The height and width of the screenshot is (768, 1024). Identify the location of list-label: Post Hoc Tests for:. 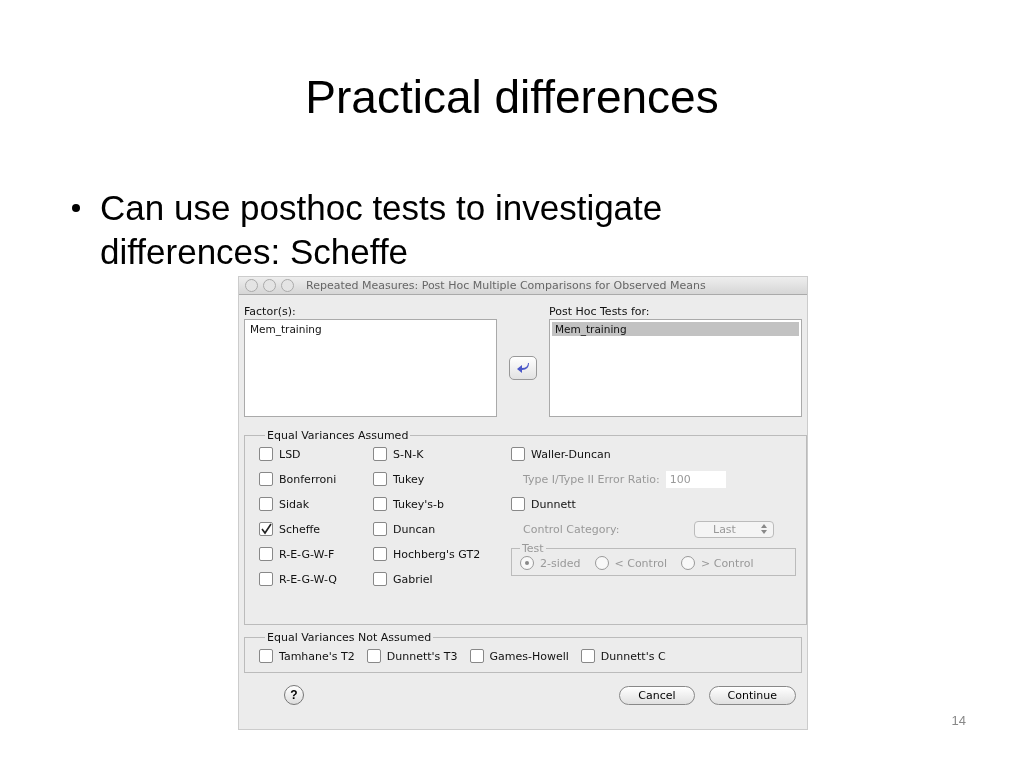
(599, 312).